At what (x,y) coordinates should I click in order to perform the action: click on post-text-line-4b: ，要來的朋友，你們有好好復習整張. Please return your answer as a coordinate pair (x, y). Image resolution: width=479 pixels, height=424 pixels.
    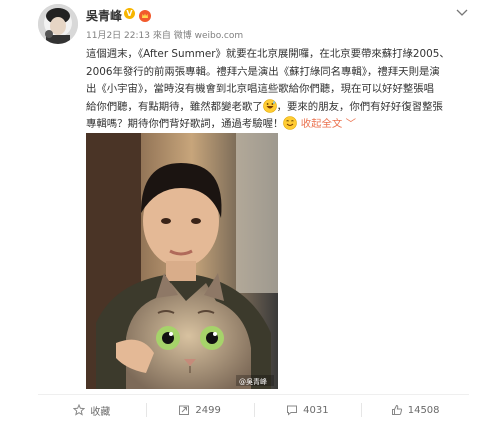
    Looking at the image, I should click on (359, 106).